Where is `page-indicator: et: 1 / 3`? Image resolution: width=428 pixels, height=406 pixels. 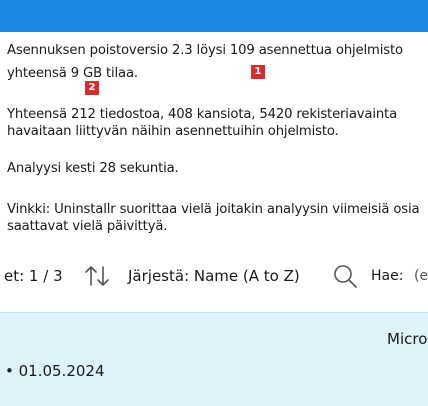 page-indicator: et: 1 / 3 is located at coordinates (33, 276).